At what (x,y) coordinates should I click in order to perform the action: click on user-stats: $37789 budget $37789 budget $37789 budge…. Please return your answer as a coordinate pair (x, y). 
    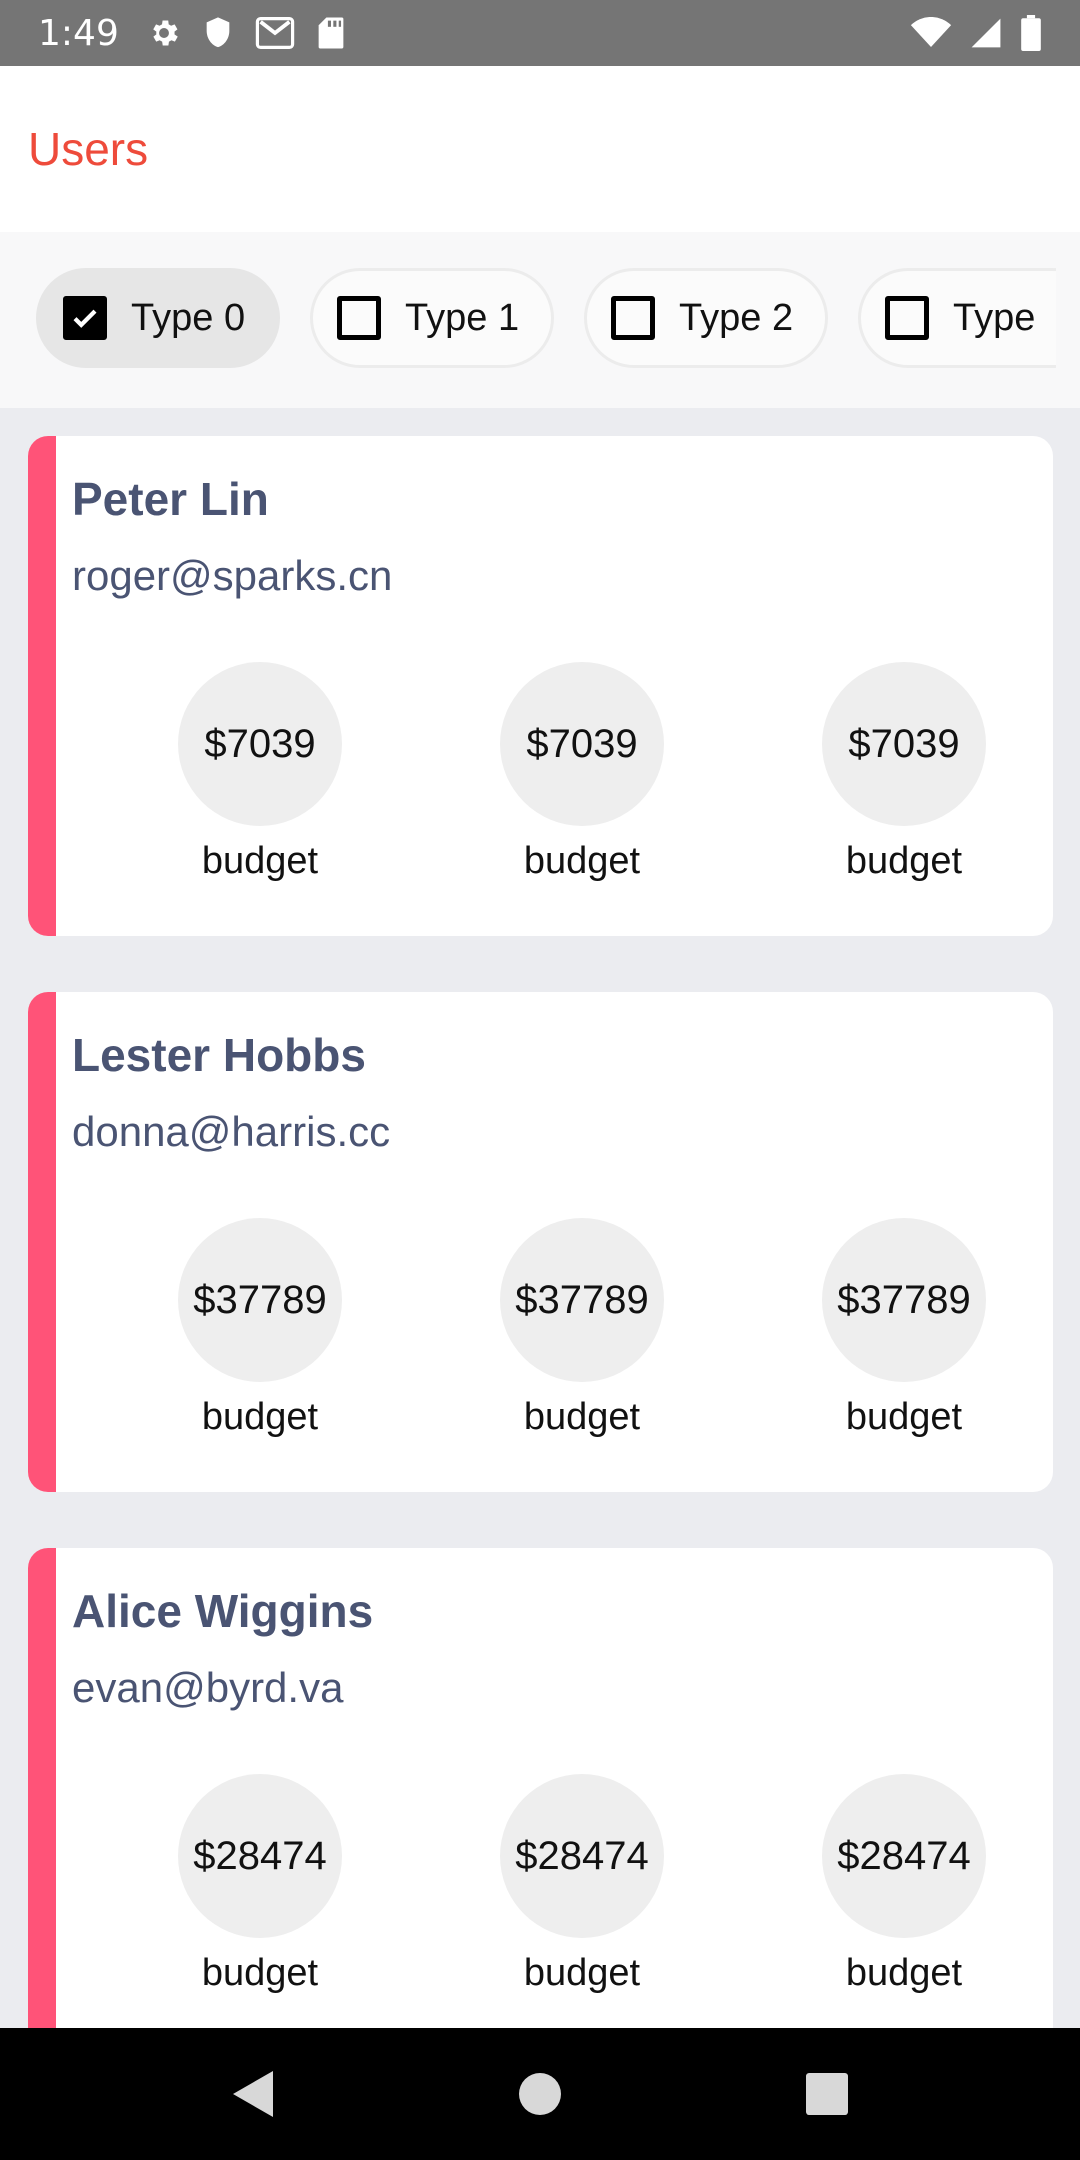
    Looking at the image, I should click on (540, 1333).